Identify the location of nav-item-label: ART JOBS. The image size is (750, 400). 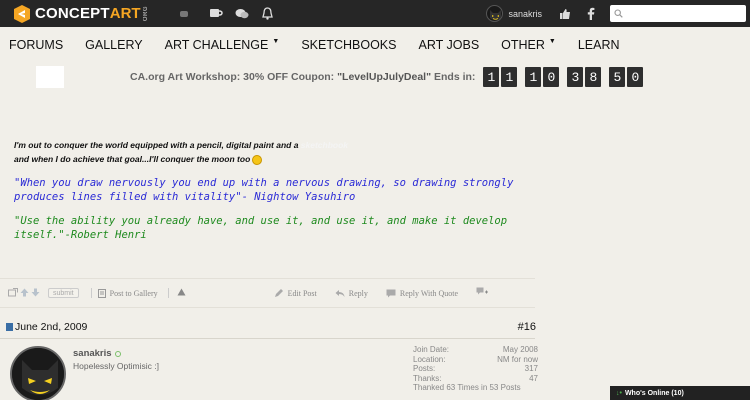
(449, 45).